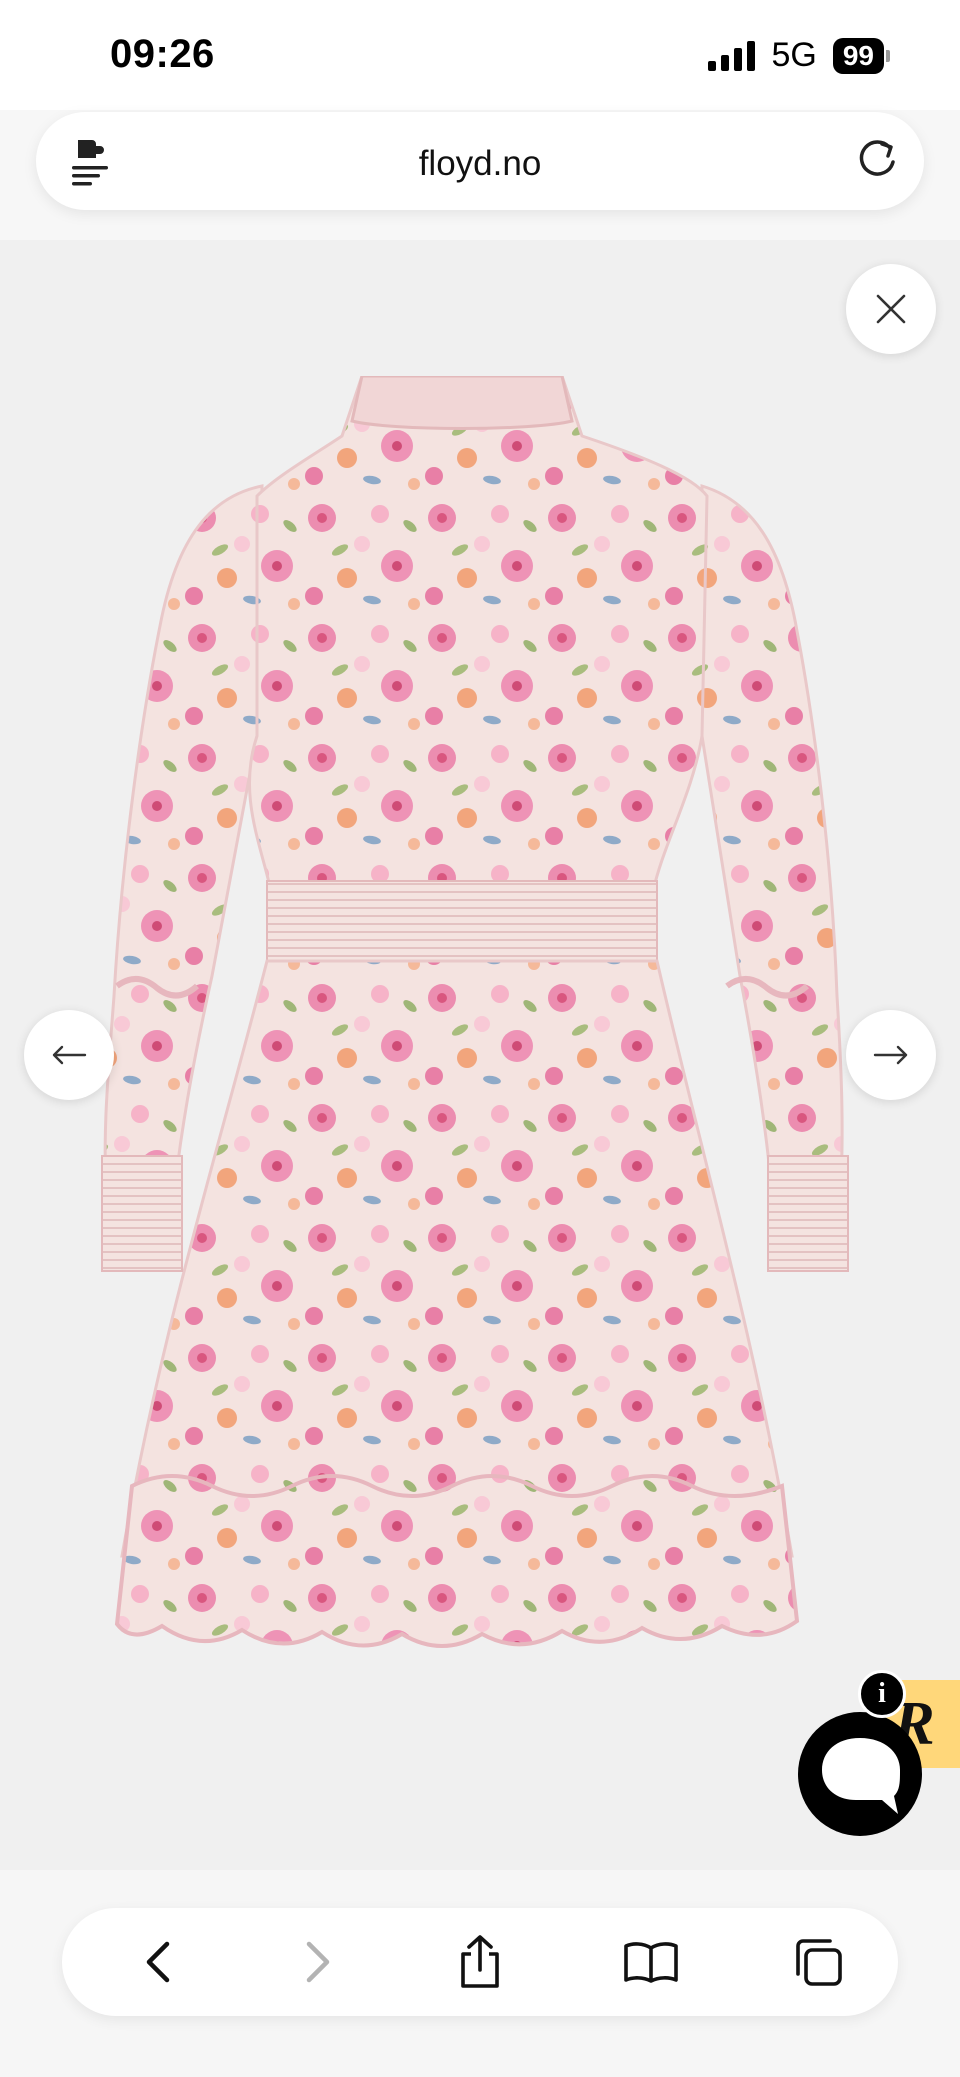 This screenshot has height=2077, width=960. I want to click on address-bar: floyd.no, so click(480, 161).